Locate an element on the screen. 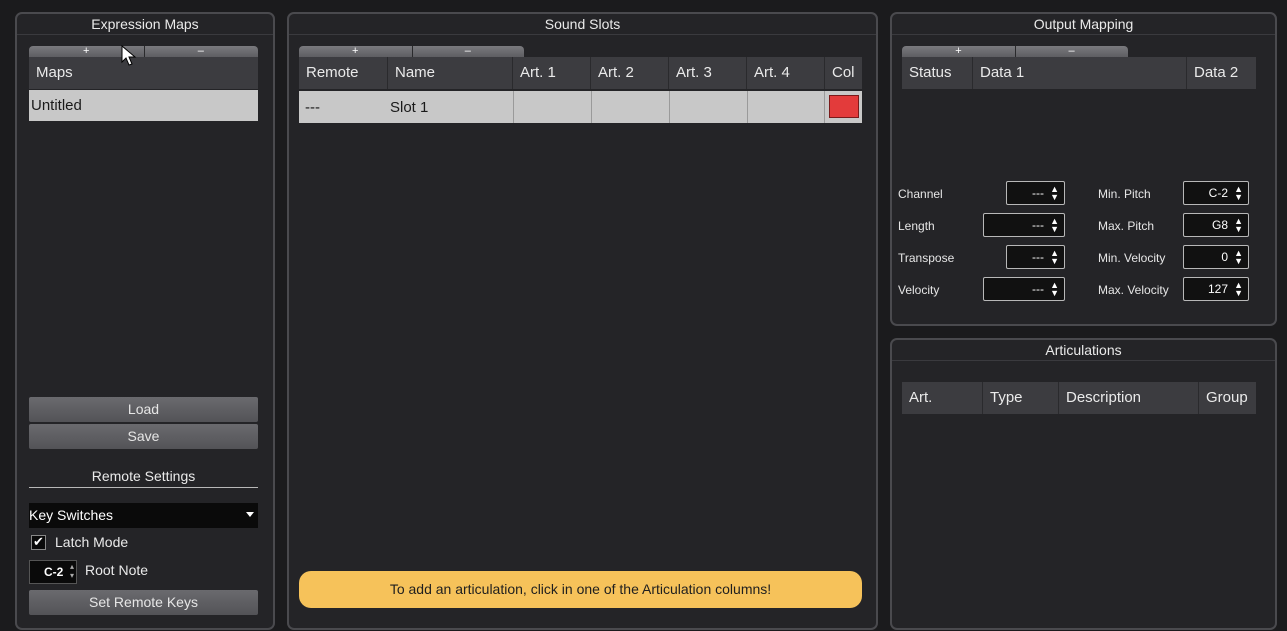 The image size is (1287, 631). min-pitch-value: C-2 is located at coordinates (1218, 193).